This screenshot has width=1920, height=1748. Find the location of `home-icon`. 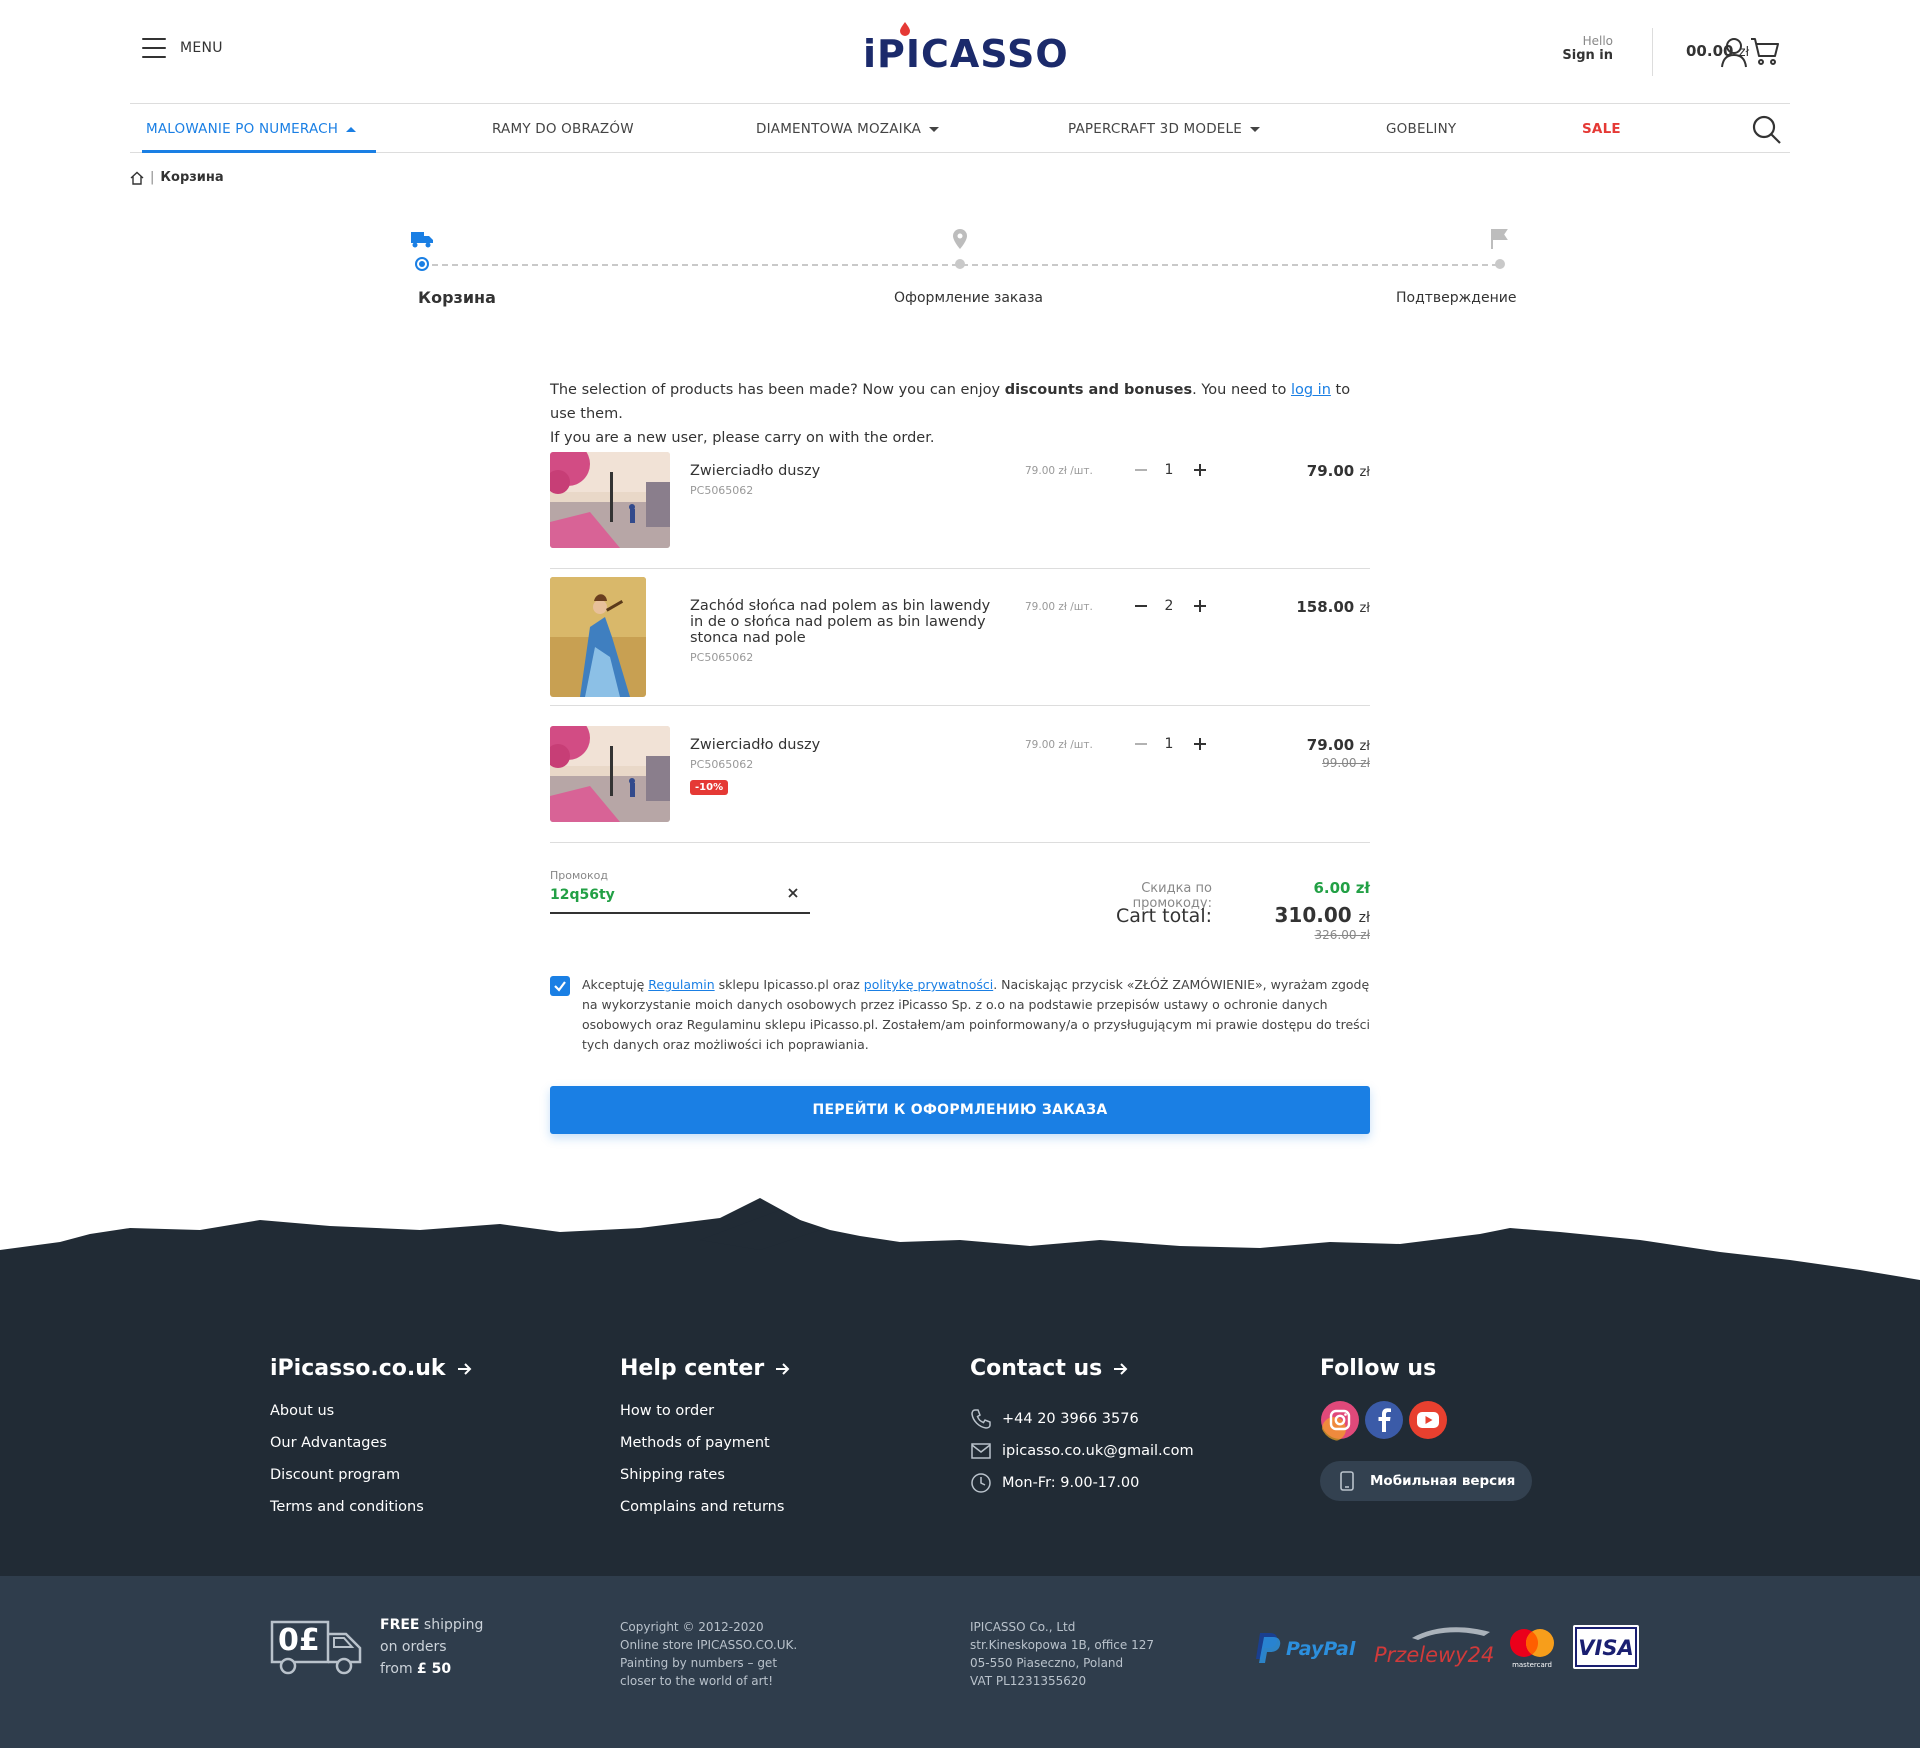

home-icon is located at coordinates (137, 178).